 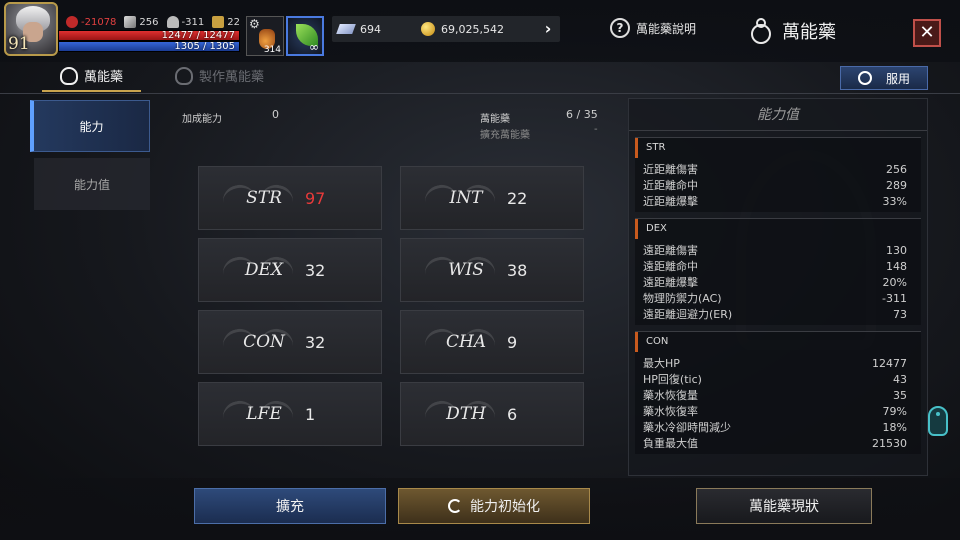 I want to click on row-label: 遠距離命中, so click(x=670, y=266).